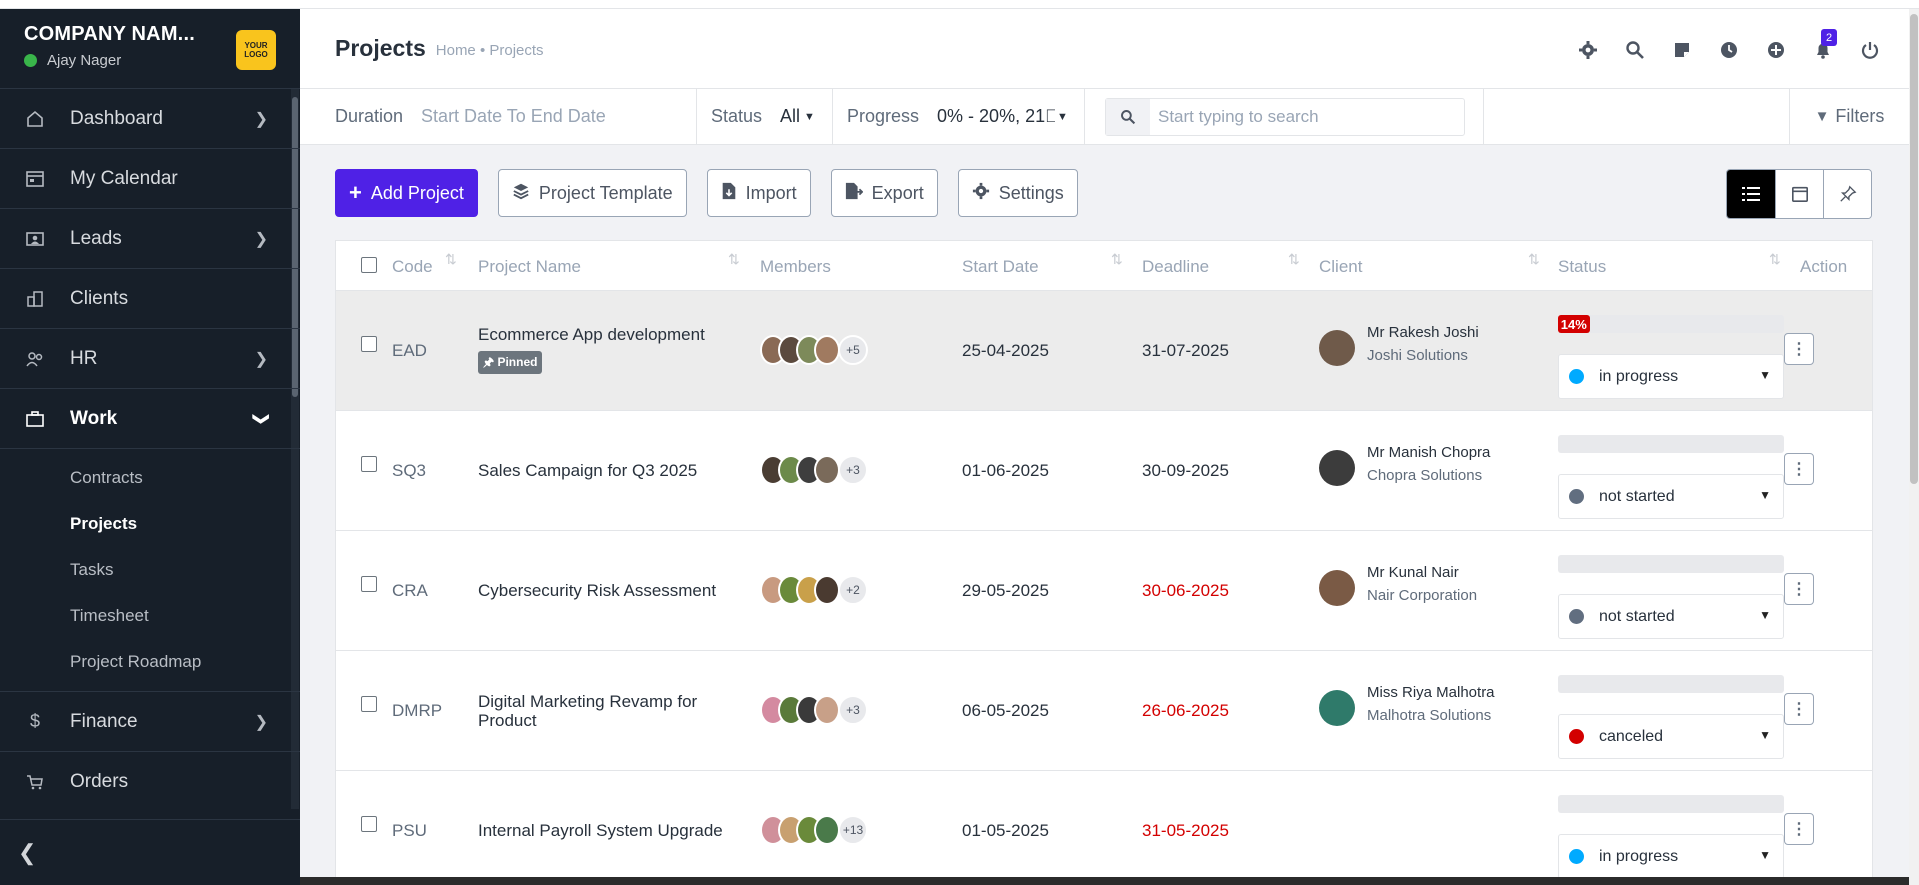 This screenshot has width=1919, height=885. Describe the element at coordinates (150, 299) in the screenshot. I see `sidebar-item-clients: Clients` at that location.